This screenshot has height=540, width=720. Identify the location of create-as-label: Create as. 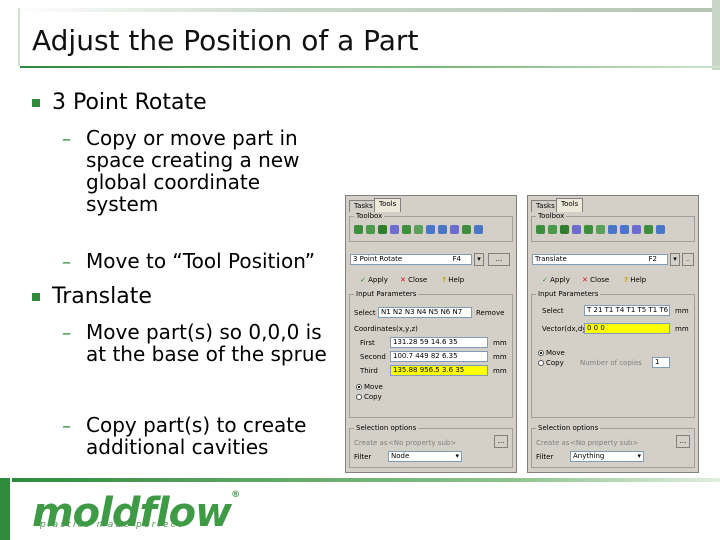
(371, 443).